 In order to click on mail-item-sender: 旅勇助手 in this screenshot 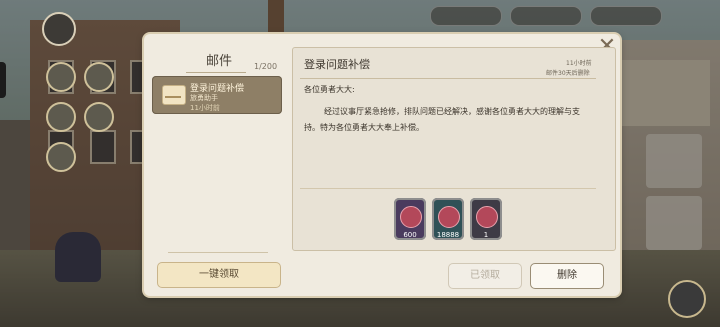, I will do `click(204, 98)`.